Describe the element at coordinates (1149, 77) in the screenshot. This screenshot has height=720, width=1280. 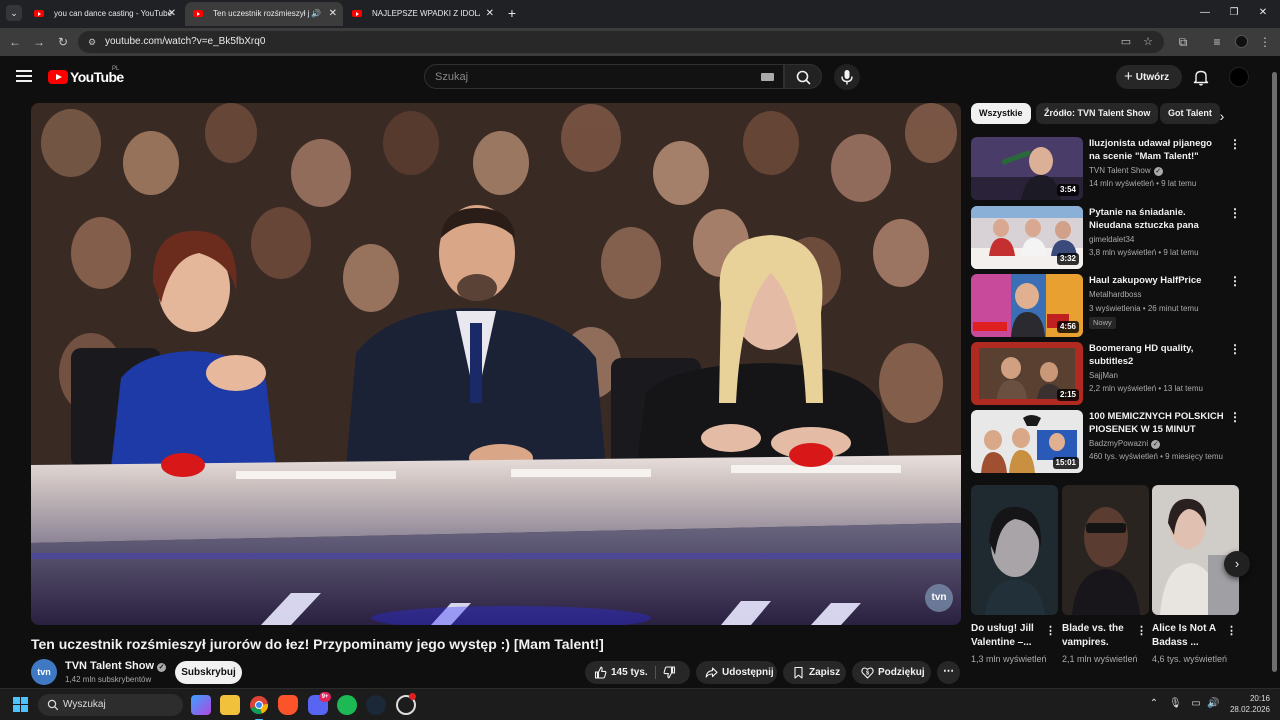
I see `create-button: + Utwórz` at that location.